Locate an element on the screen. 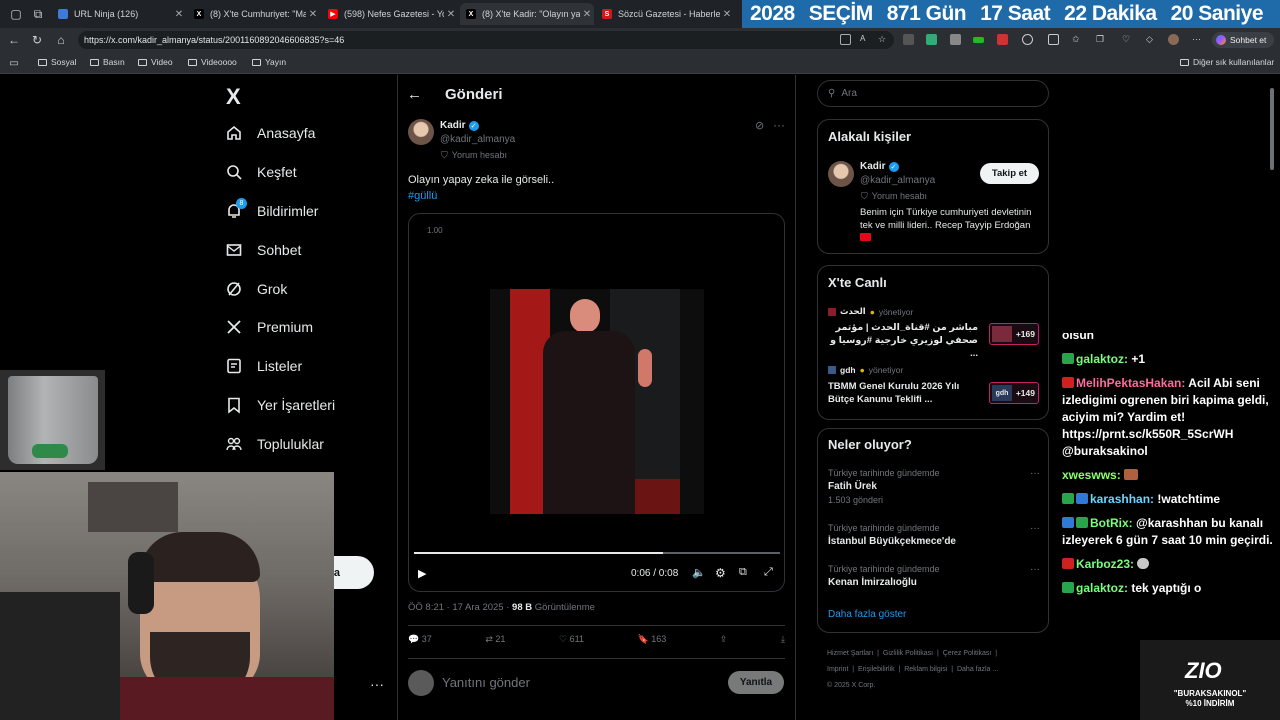 This screenshot has height=720, width=1280. chat-button: Sohbet et is located at coordinates (1243, 40).